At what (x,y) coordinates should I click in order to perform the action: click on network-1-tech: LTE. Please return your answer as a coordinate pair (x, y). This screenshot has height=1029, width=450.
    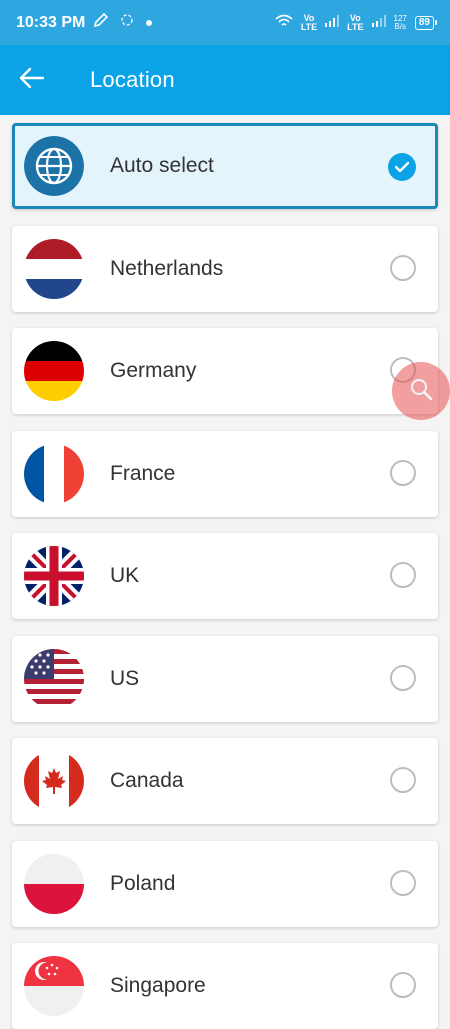
    Looking at the image, I should click on (309, 26).